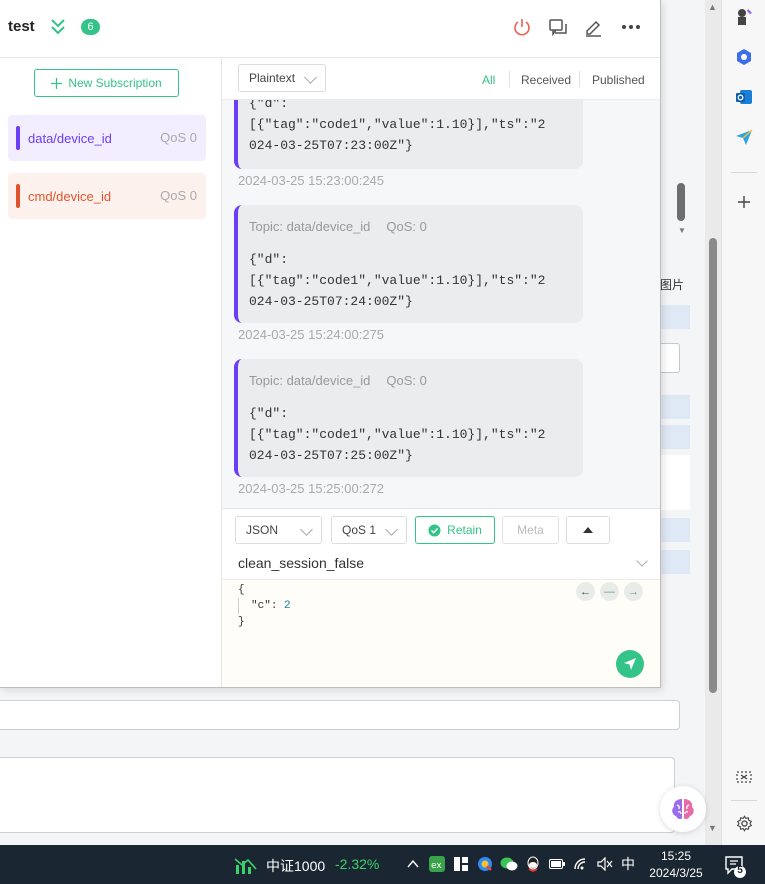 The width and height of the screenshot is (765, 884). I want to click on copilot-icon, so click(744, 57).